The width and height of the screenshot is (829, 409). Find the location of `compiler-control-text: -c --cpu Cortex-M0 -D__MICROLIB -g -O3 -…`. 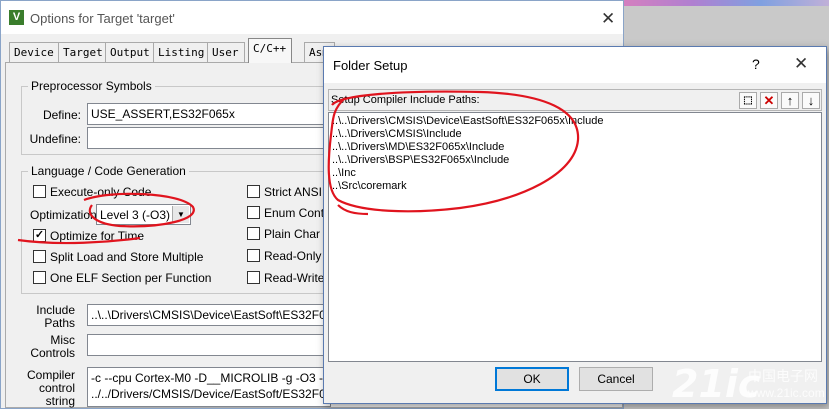

compiler-control-text: -c --cpu Cortex-M0 -D__MICROLIB -g -O3 -… is located at coordinates (209, 387).